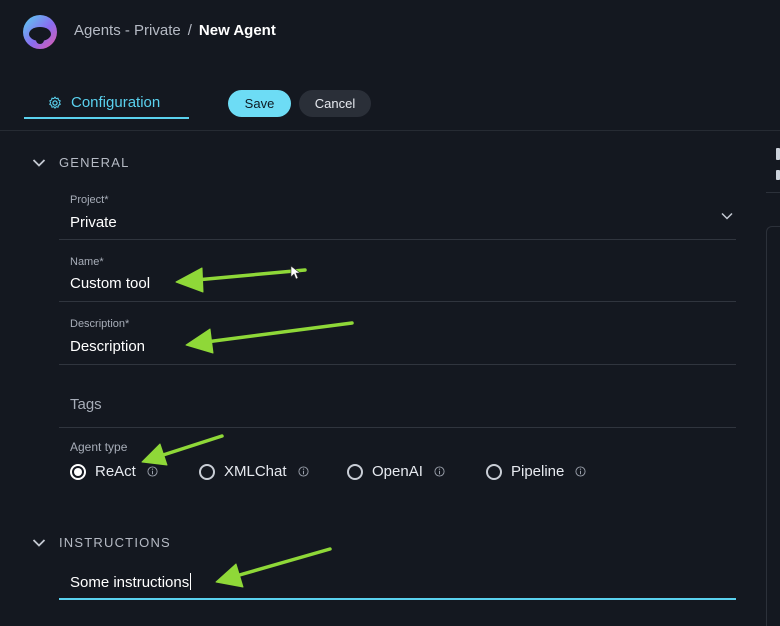  What do you see at coordinates (259, 103) in the screenshot?
I see `save-button: Save` at bounding box center [259, 103].